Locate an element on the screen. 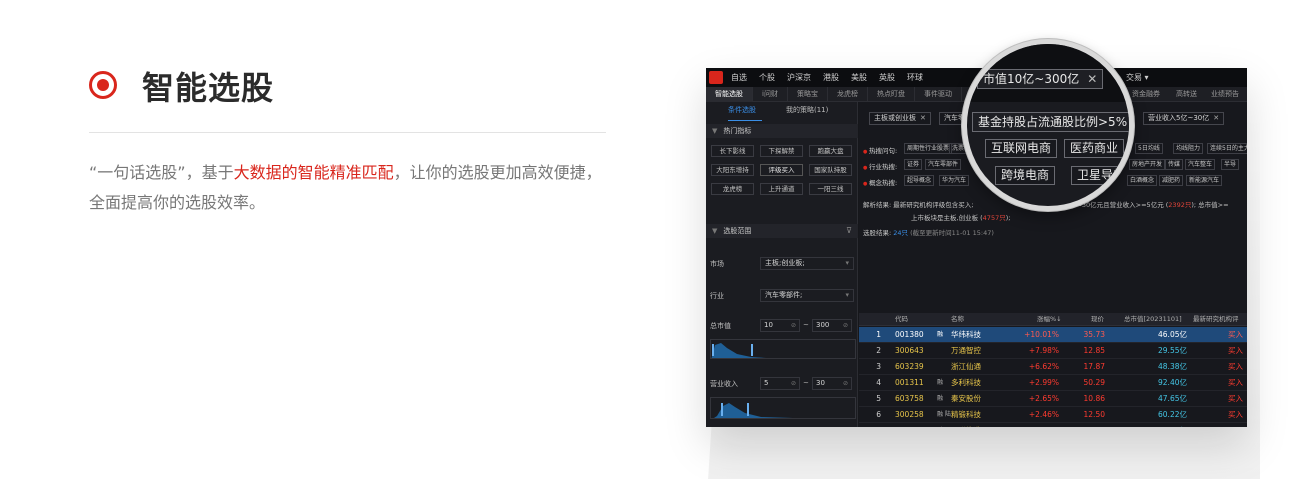 This screenshot has height=479, width=1291. cell-code: 603758 is located at coordinates (909, 398).